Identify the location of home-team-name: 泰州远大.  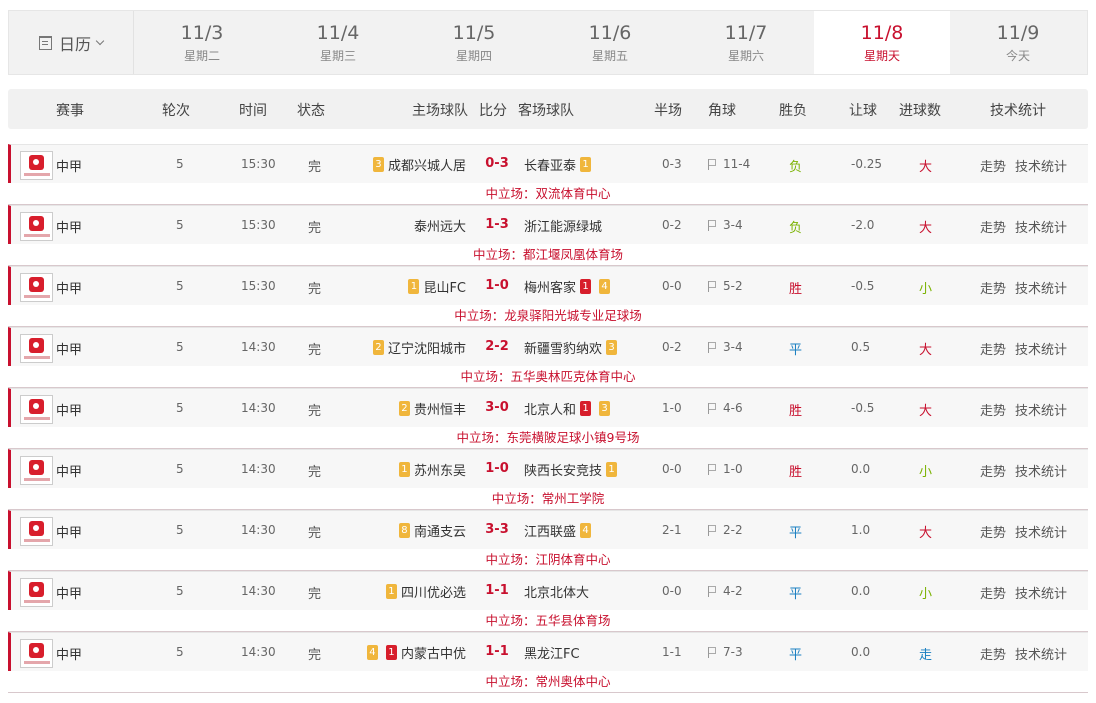
(440, 225).